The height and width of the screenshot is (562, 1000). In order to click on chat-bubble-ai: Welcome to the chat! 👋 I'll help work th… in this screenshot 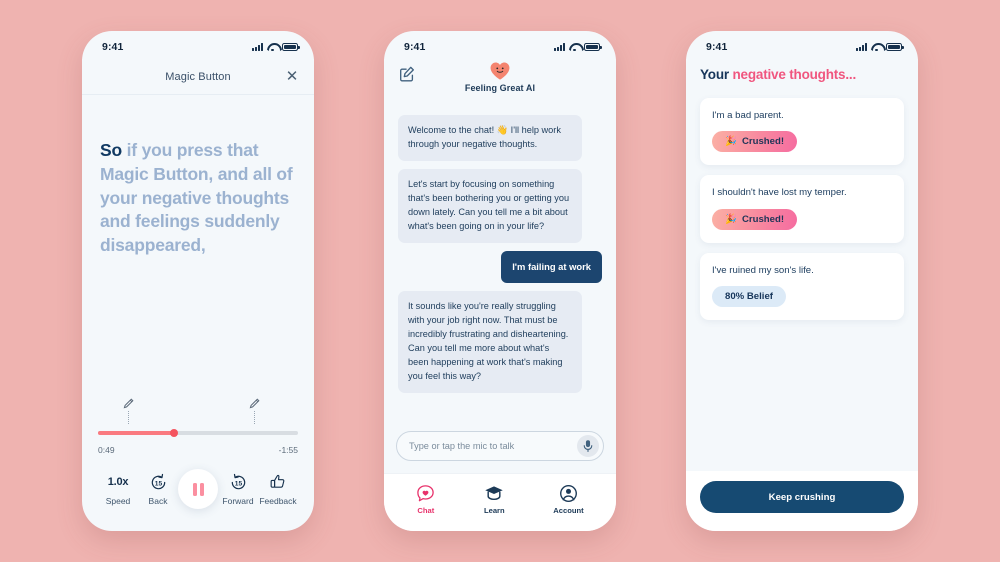, I will do `click(490, 138)`.